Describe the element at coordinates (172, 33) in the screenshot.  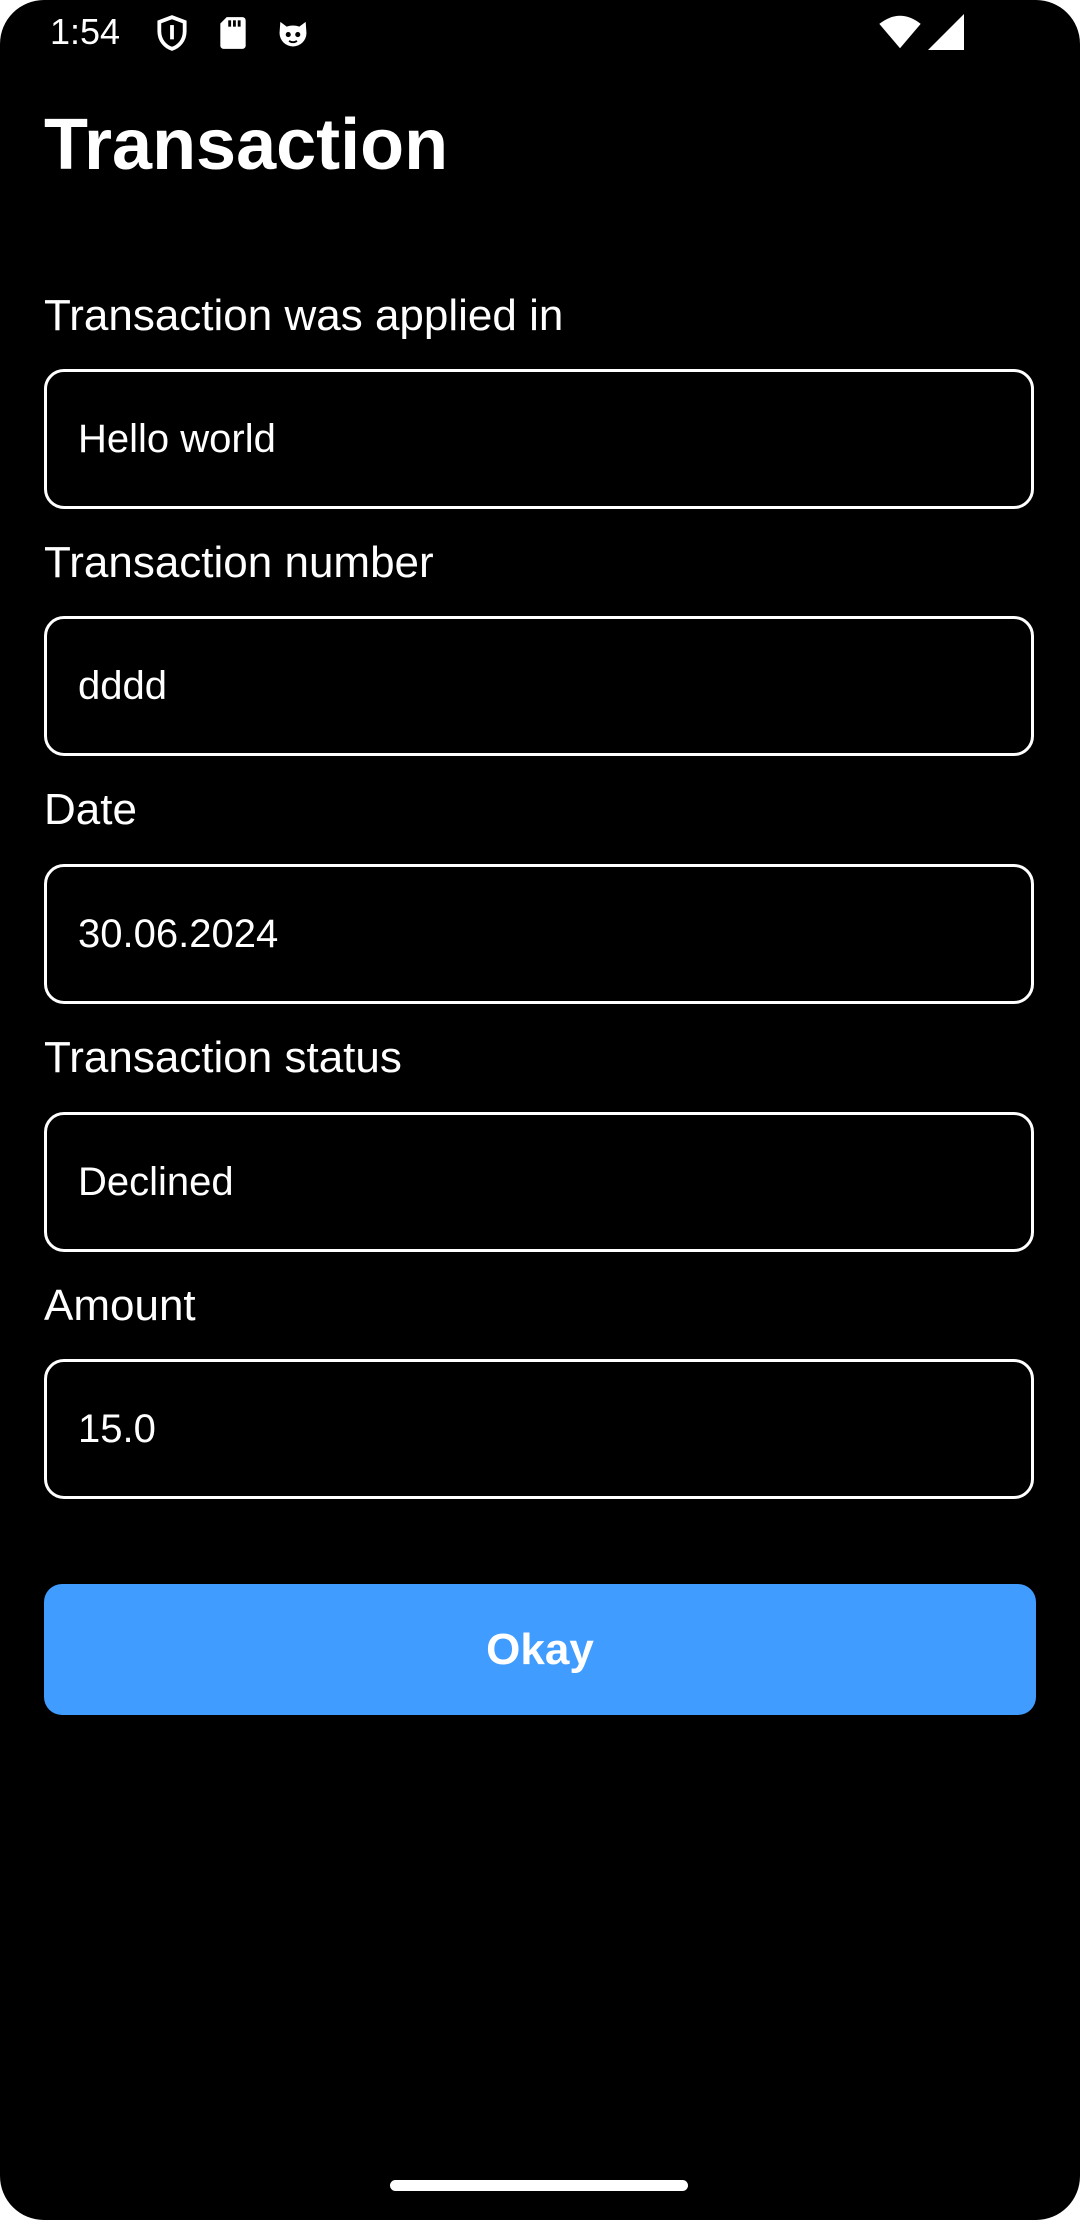
I see `shield-icon` at that location.